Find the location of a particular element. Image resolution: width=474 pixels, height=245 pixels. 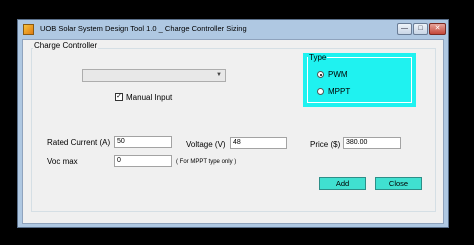

price-input: 380.00 is located at coordinates (372, 143).